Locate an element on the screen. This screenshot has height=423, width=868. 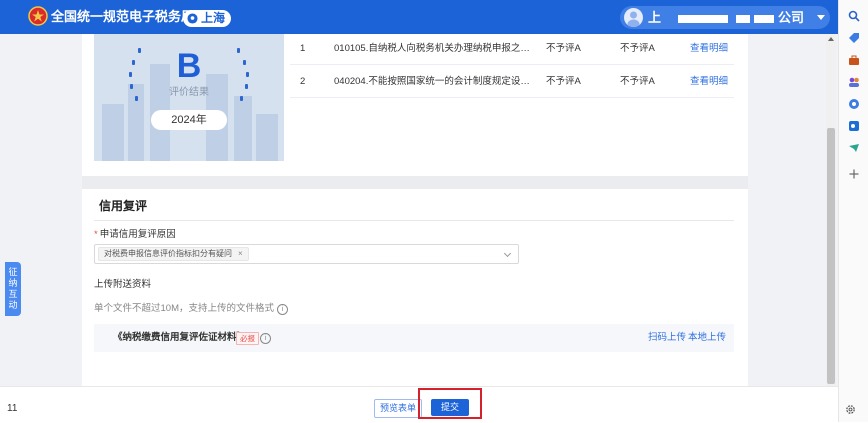
people-icon is located at coordinates (854, 82).